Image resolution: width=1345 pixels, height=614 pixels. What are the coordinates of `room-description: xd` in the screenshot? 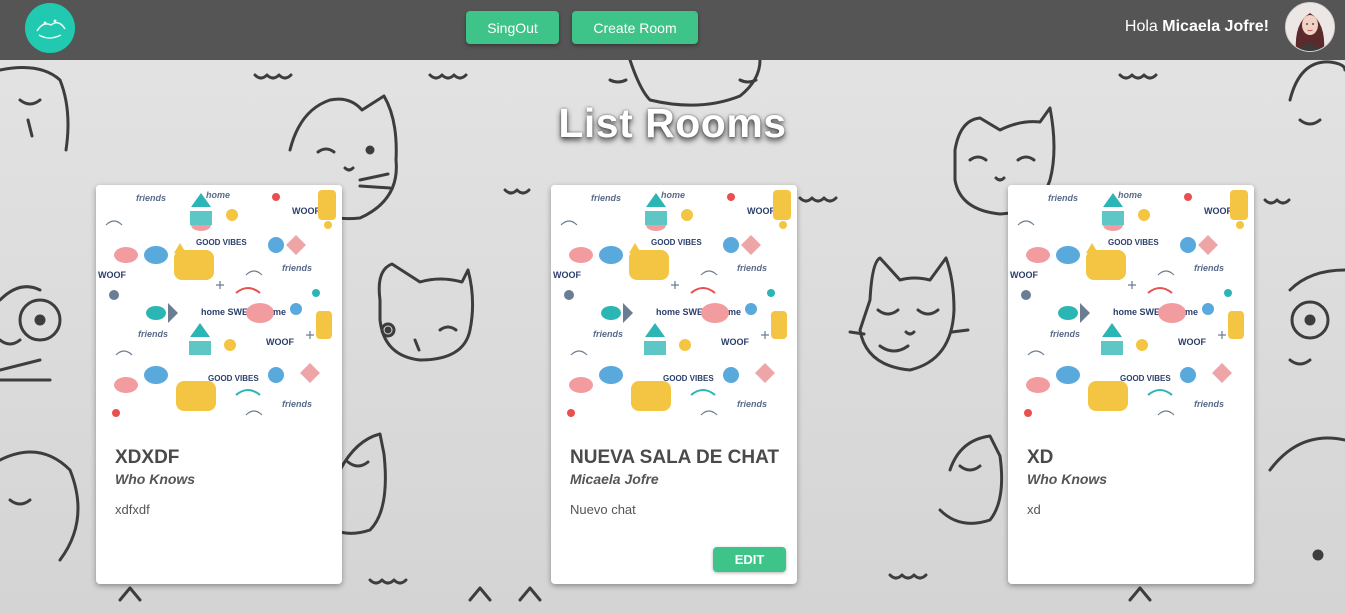 It's located at (1034, 509).